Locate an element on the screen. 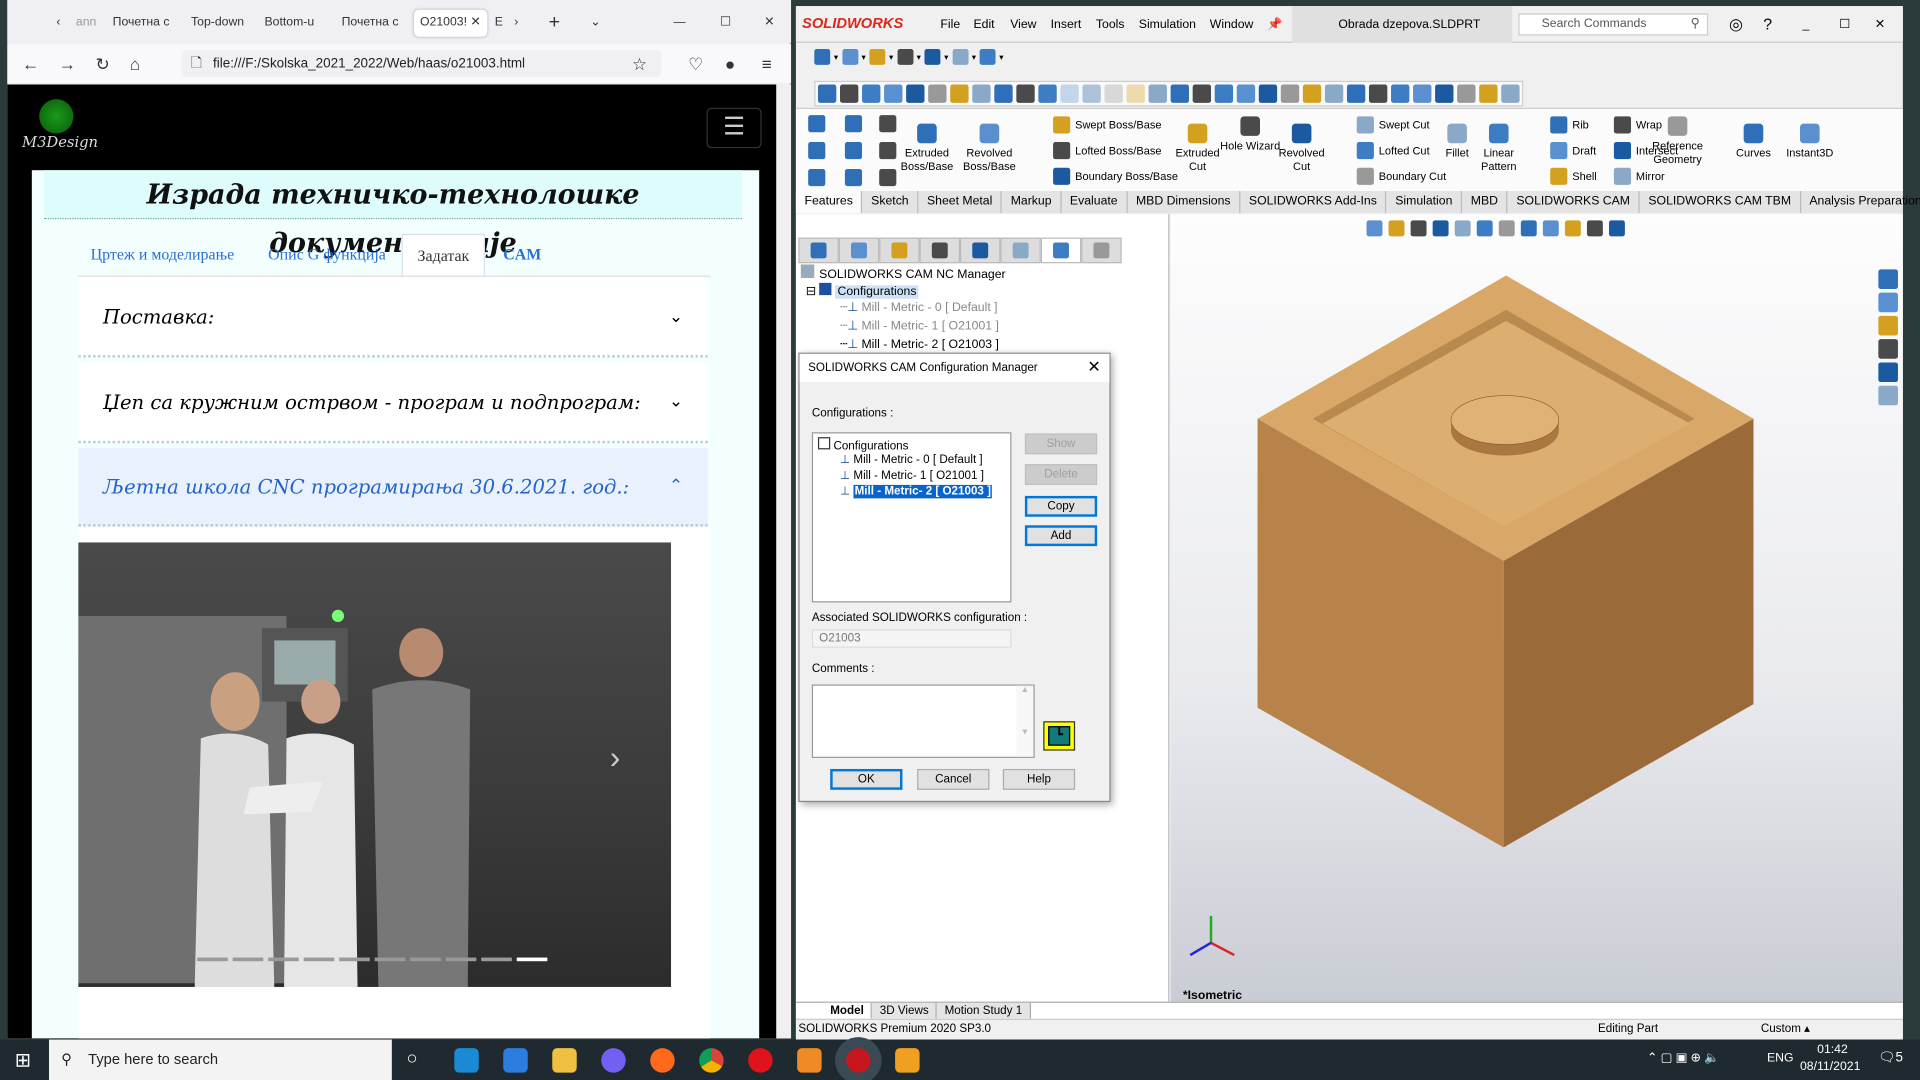  menu-view: View is located at coordinates (1023, 24).